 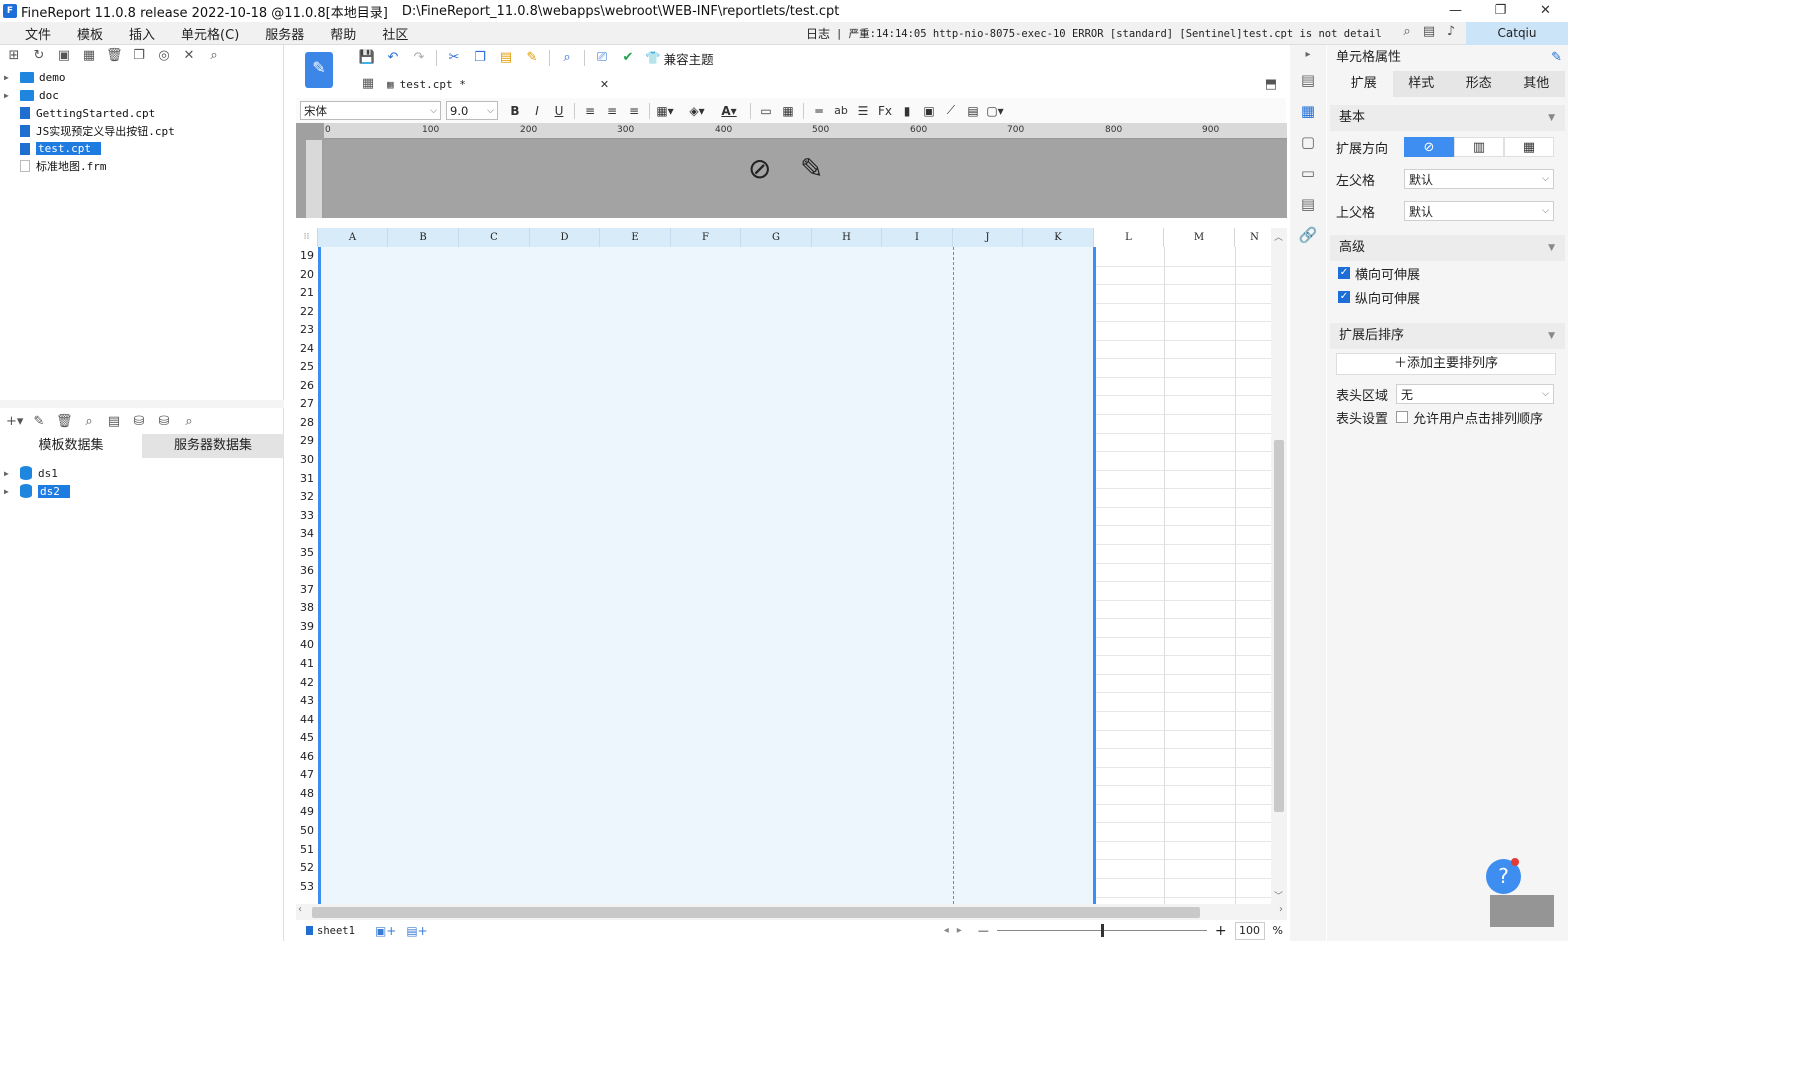 I want to click on font-size-select: 9.0 ⌵, so click(x=472, y=110).